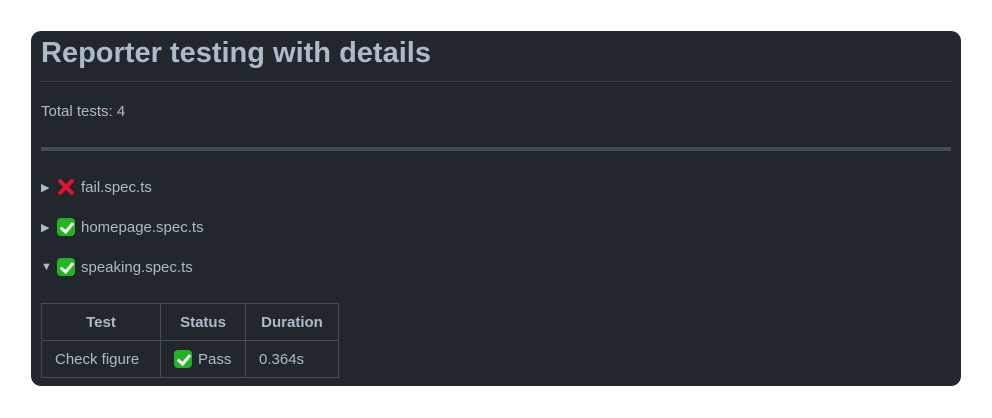  Describe the element at coordinates (203, 322) in the screenshot. I see `header-status: Status` at that location.